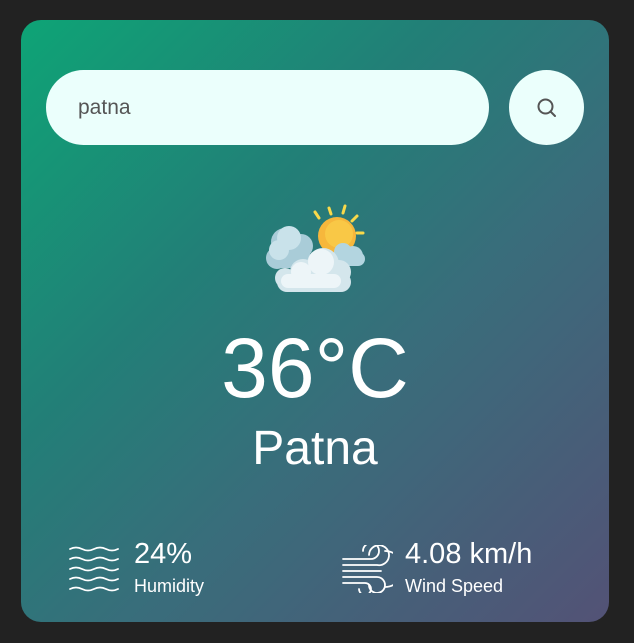  I want to click on city-name: Patna, so click(315, 448).